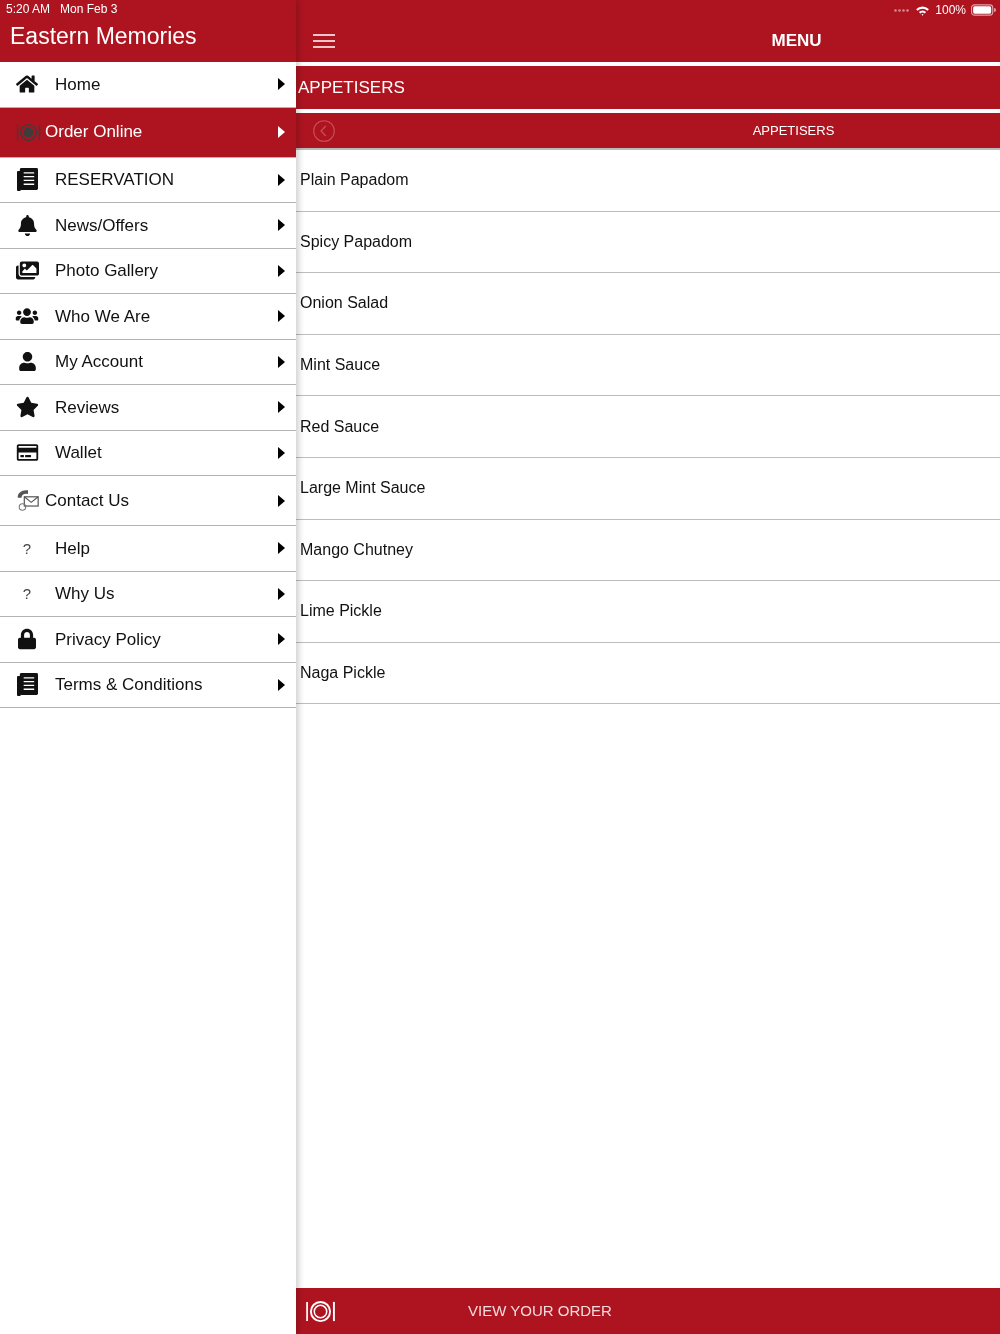 The width and height of the screenshot is (1000, 1334). Describe the element at coordinates (983, 10) in the screenshot. I see `battery-icon` at that location.